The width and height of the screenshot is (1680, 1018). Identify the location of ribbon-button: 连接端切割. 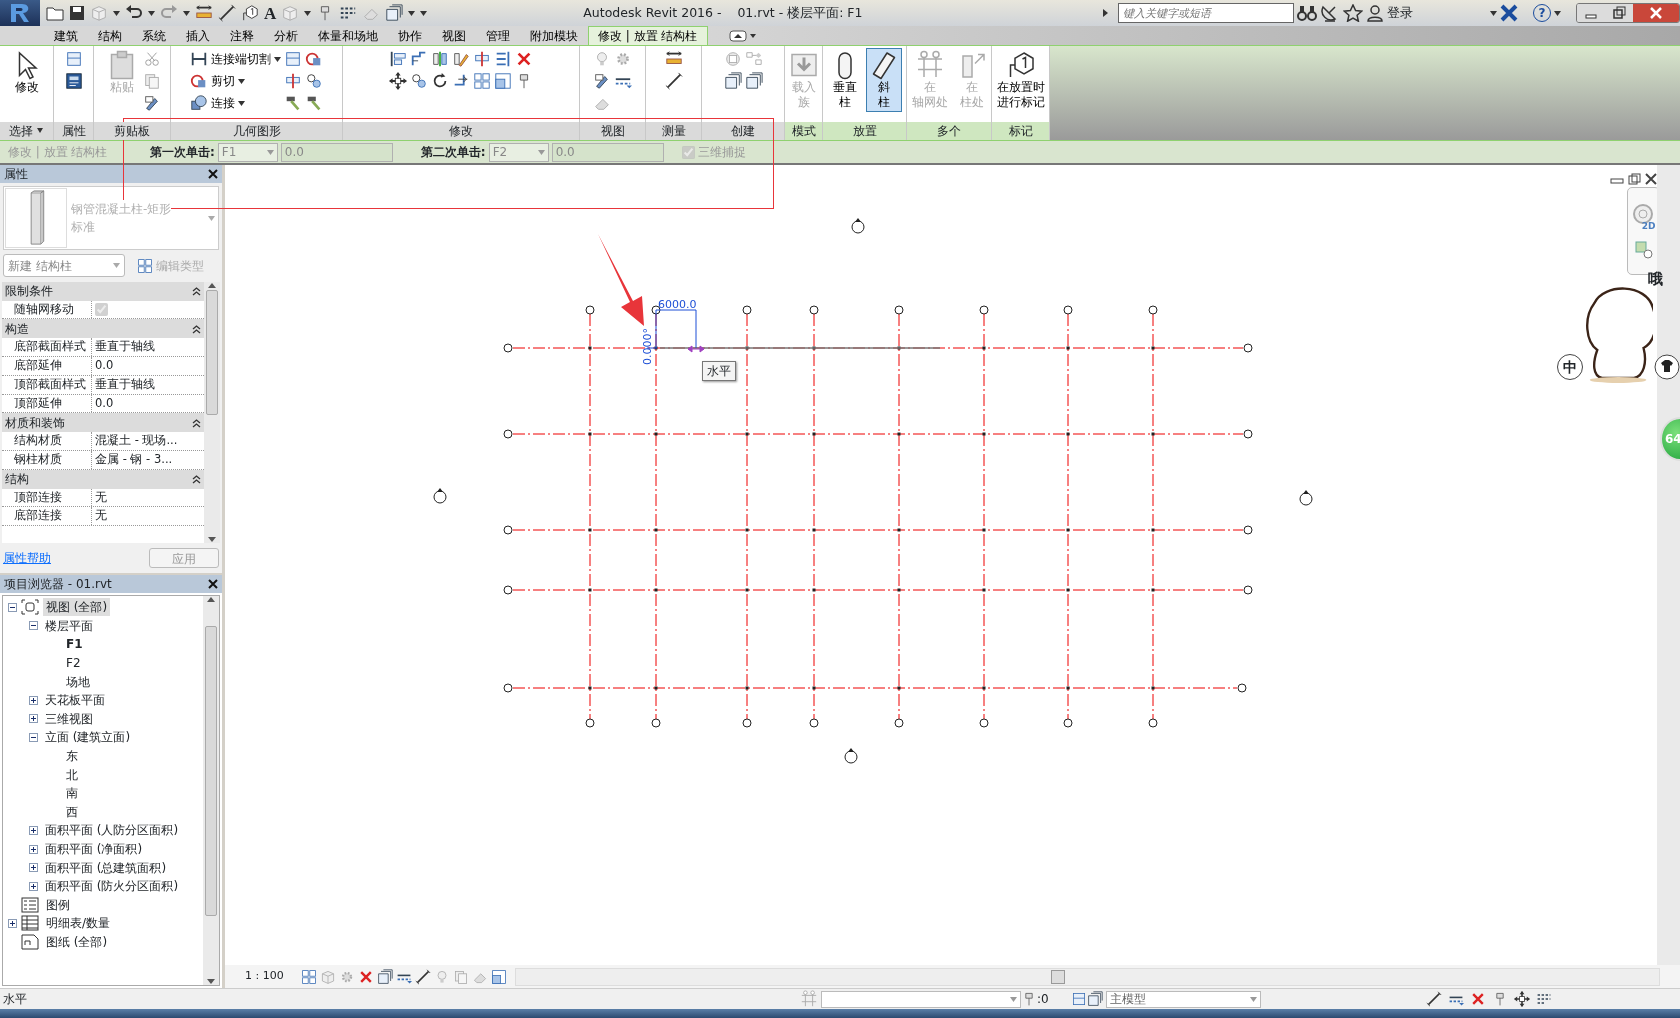
(235, 59).